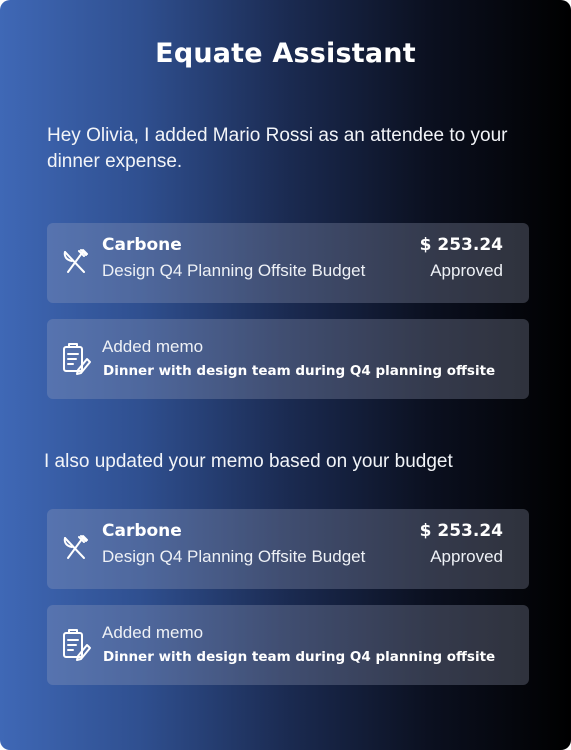 The width and height of the screenshot is (571, 750). Describe the element at coordinates (285, 53) in the screenshot. I see `panel-title: Equate Assistant` at that location.